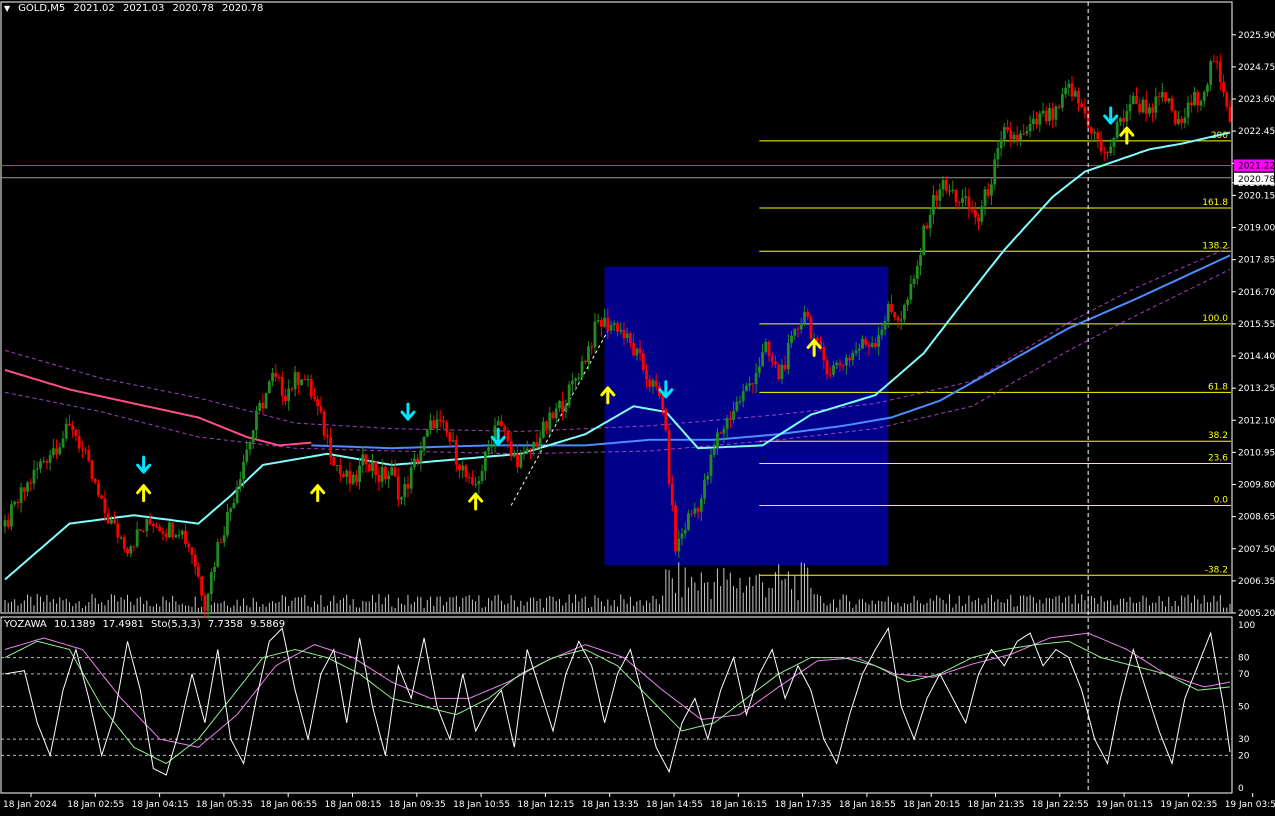 The height and width of the screenshot is (816, 1275). What do you see at coordinates (738, 805) in the screenshot?
I see `time-tick-label: 18 Jan 16:15` at bounding box center [738, 805].